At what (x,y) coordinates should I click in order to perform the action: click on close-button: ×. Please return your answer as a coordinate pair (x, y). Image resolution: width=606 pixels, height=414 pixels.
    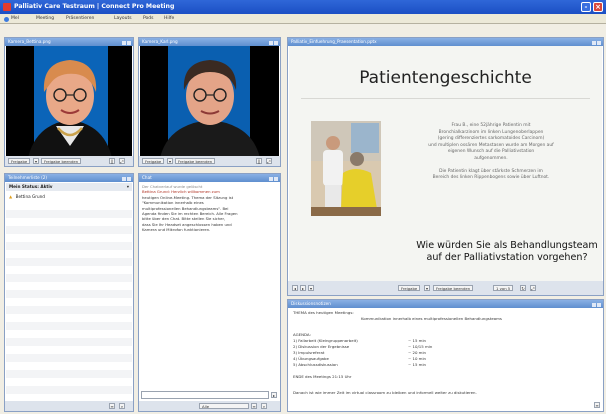
    Looking at the image, I should click on (598, 7).